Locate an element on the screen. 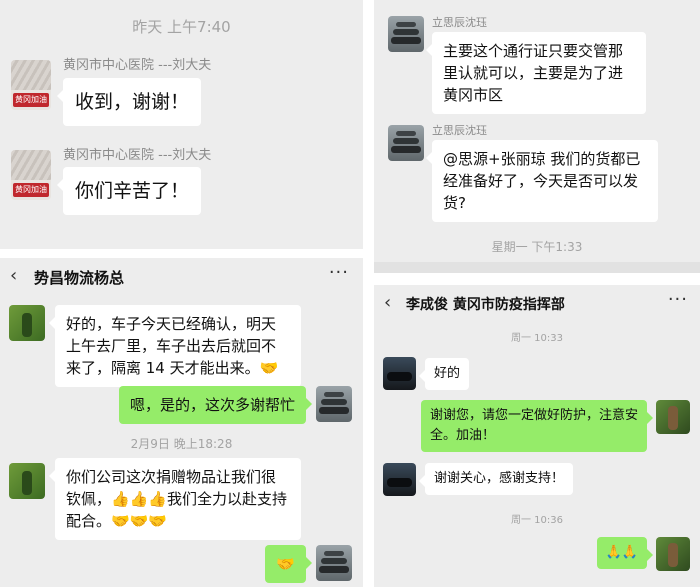  message-bubble: 好的 is located at coordinates (444, 374).